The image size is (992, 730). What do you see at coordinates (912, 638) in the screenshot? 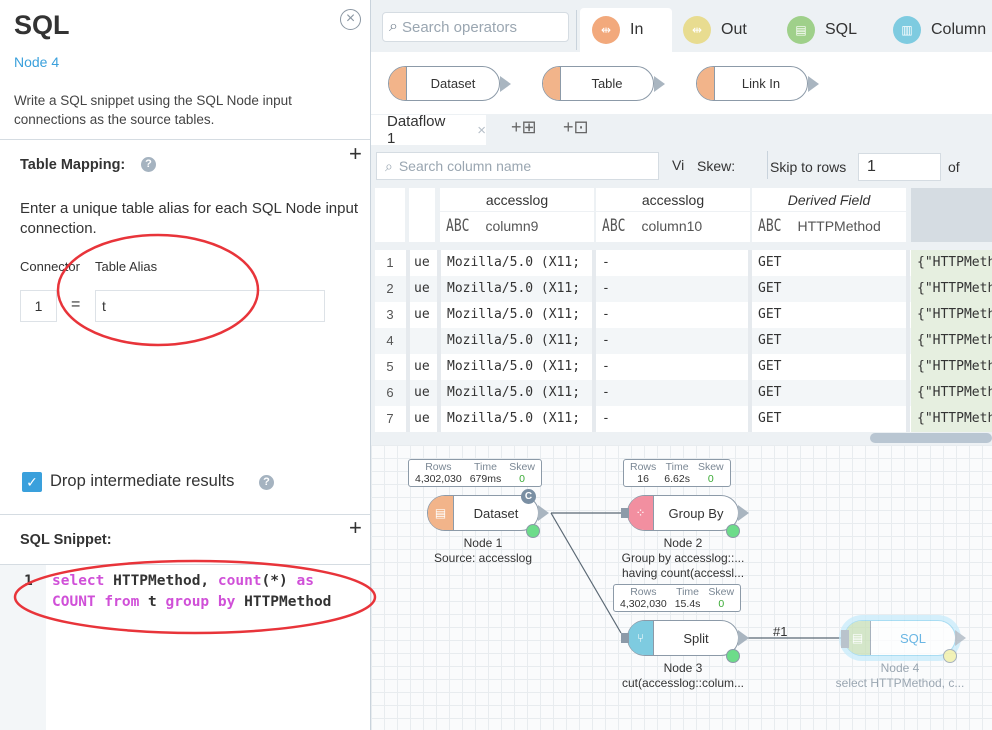
I see `node-label: SQL` at bounding box center [912, 638].